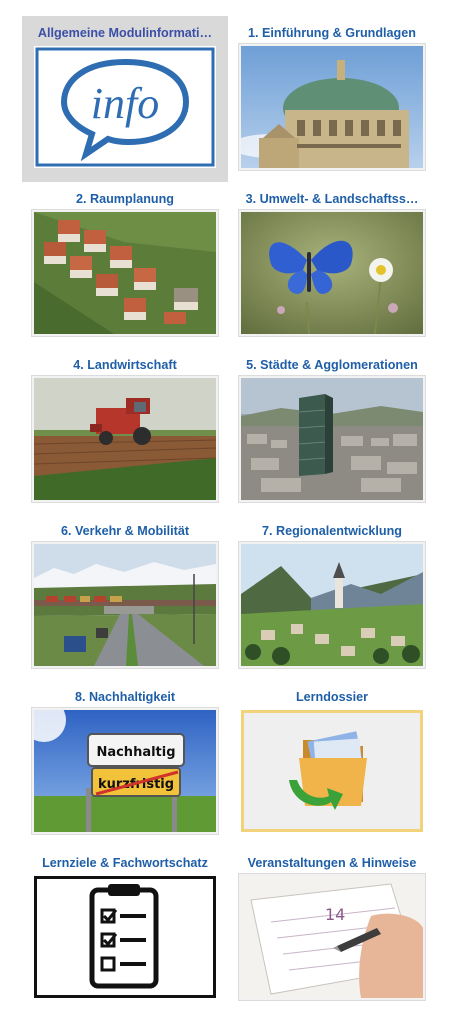 This screenshot has height=1024, width=451. Describe the element at coordinates (332, 365) in the screenshot. I see `tile-title: 5. Städte & Agglomerationen` at that location.